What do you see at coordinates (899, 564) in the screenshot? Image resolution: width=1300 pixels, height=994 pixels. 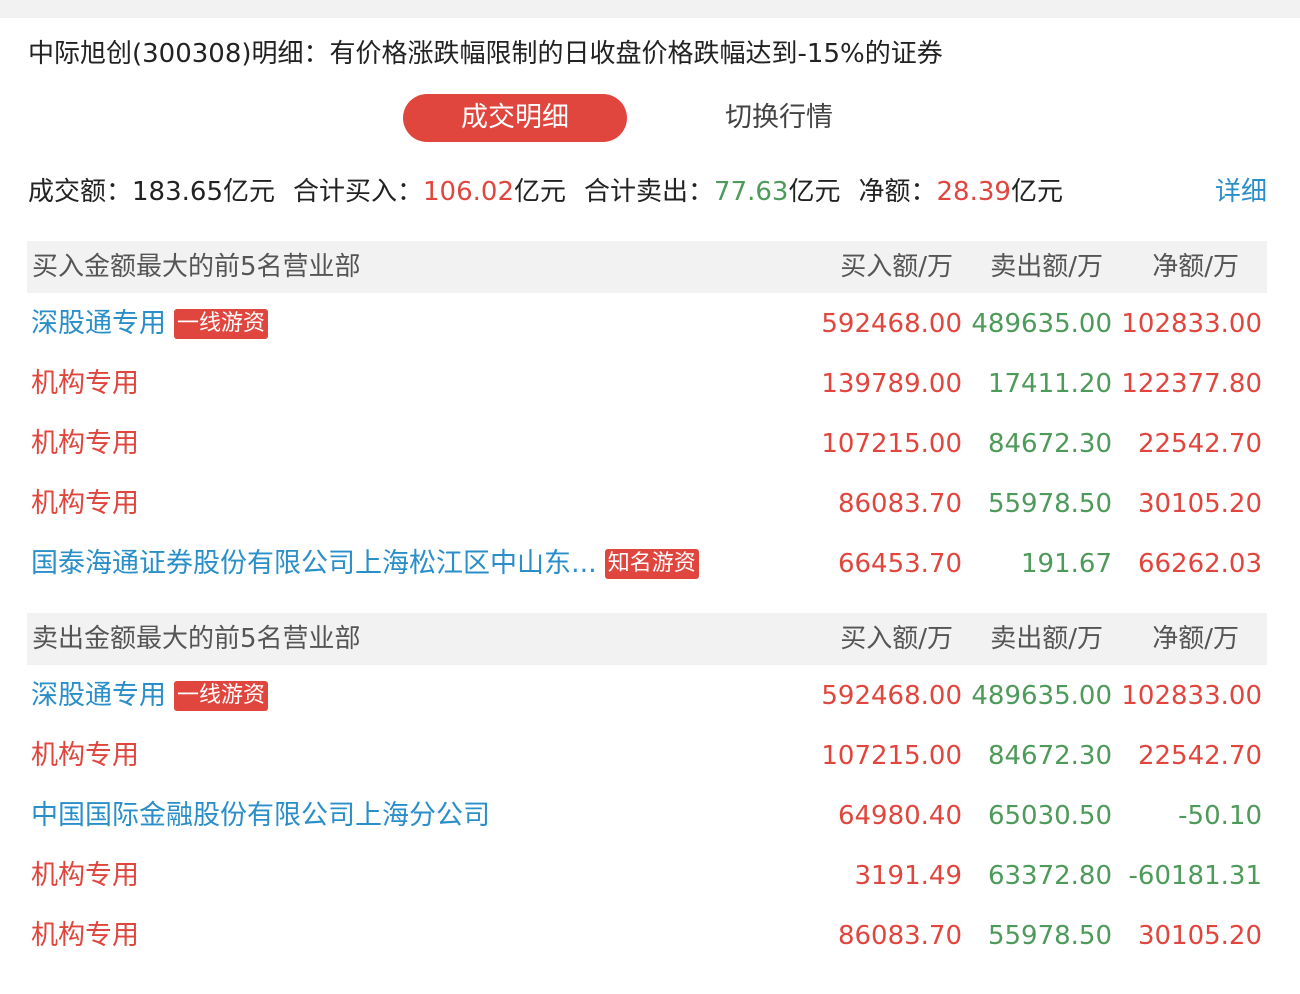 I see `buy-amount-cell: 66453.70` at bounding box center [899, 564].